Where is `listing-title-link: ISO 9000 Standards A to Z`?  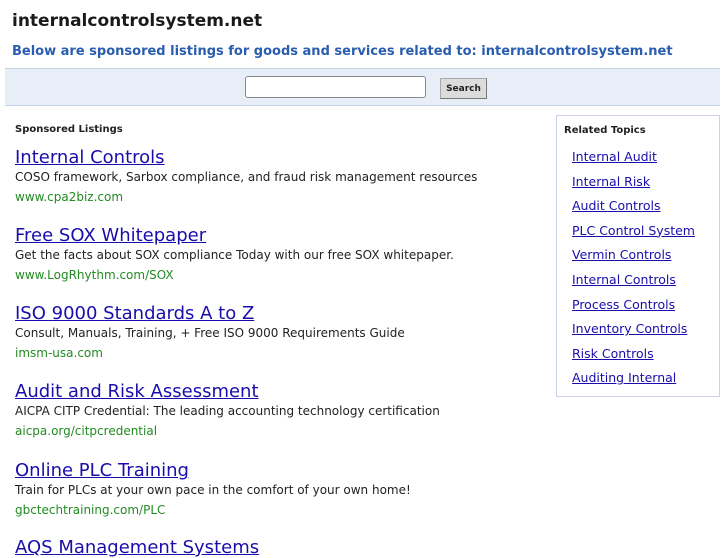 listing-title-link: ISO 9000 Standards A to Z is located at coordinates (210, 313).